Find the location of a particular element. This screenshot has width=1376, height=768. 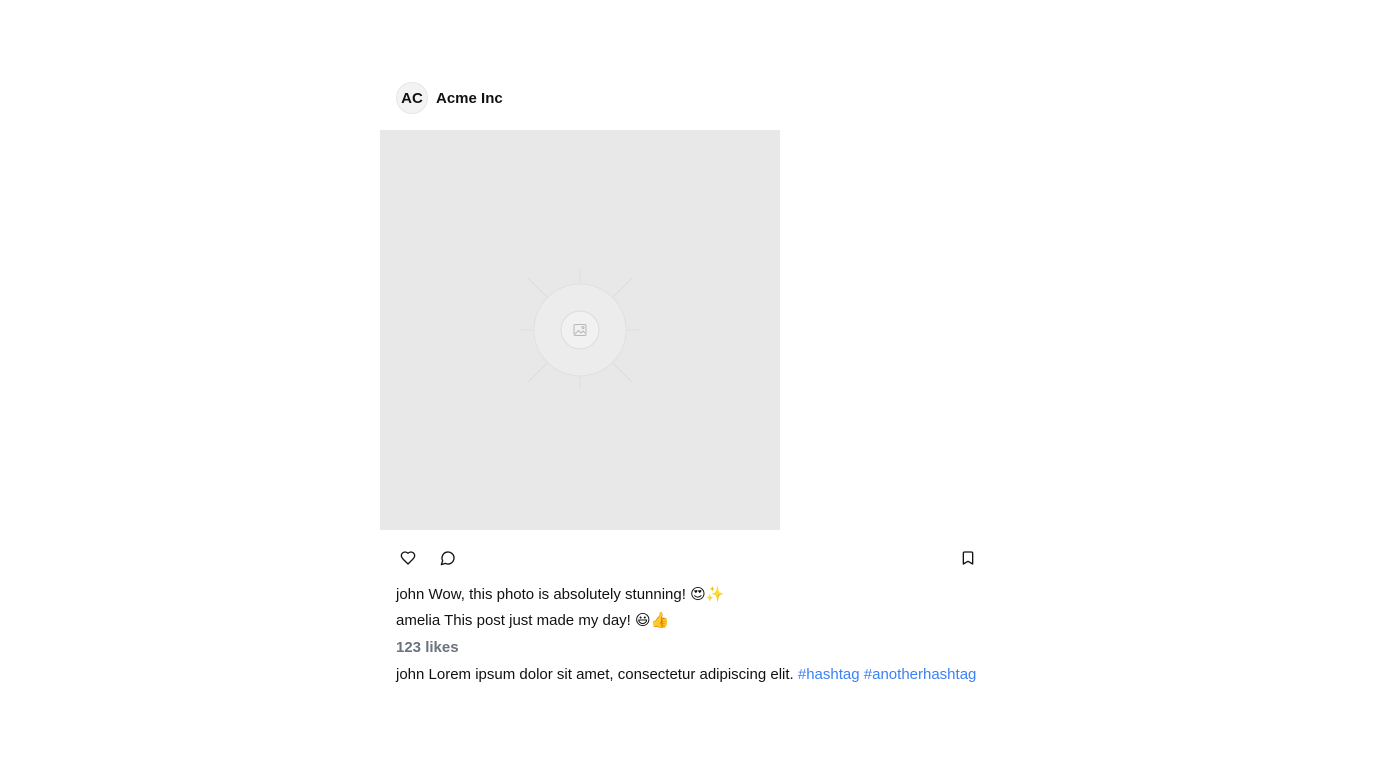

save-button is located at coordinates (968, 558).